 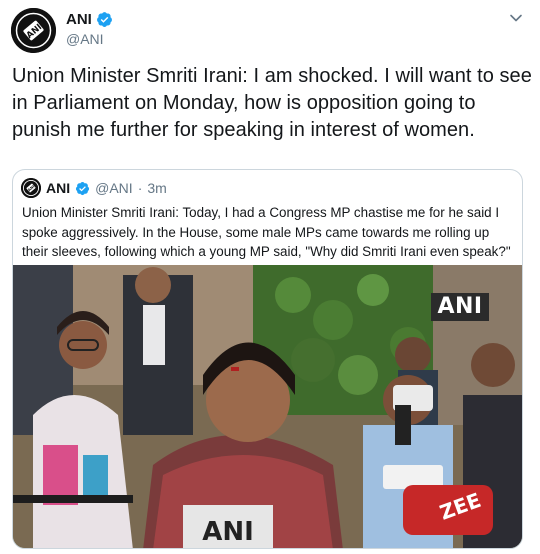 What do you see at coordinates (228, 532) in the screenshot?
I see `mic-label-ani: ANI` at bounding box center [228, 532].